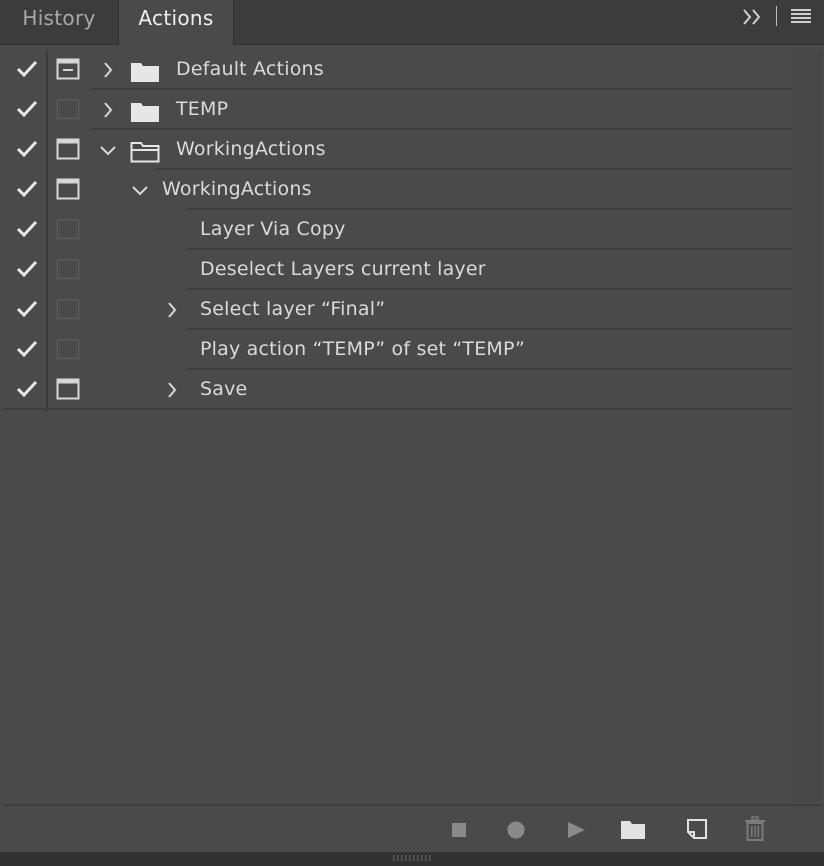 This screenshot has width=824, height=866. What do you see at coordinates (398, 70) in the screenshot?
I see `action-set-row: Default Actions` at bounding box center [398, 70].